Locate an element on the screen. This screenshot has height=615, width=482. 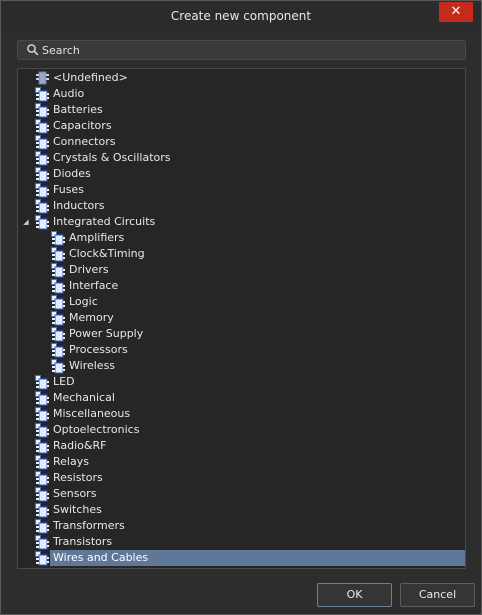
tree-item: Resistors is located at coordinates (241, 478).